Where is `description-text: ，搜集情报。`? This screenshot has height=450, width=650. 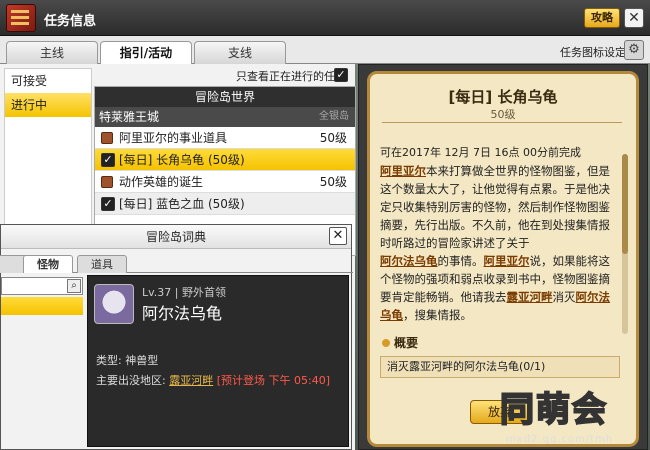
description-text: ，搜集情报。 is located at coordinates (437, 315).